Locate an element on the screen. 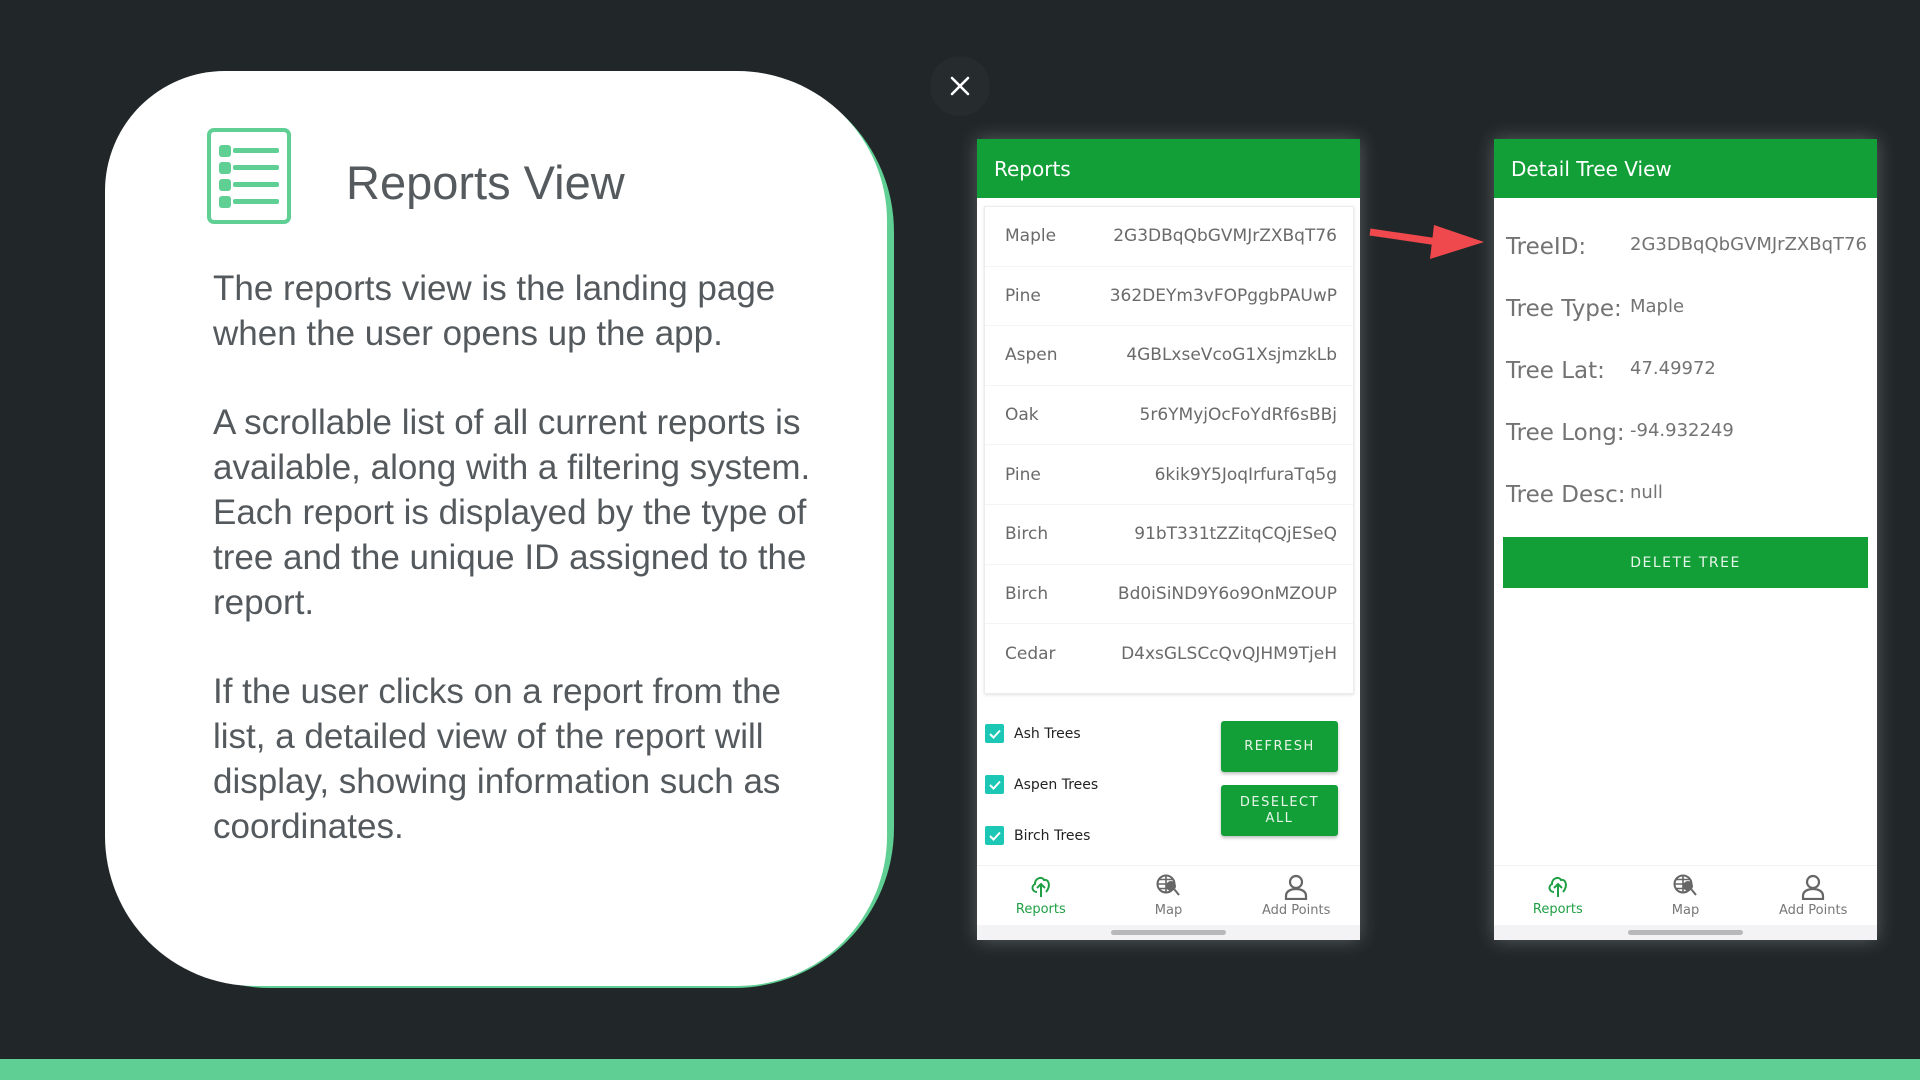 This screenshot has height=1080, width=1920. field-value: 2G3DBqQbGVMJrZXBqT76 is located at coordinates (1748, 244).